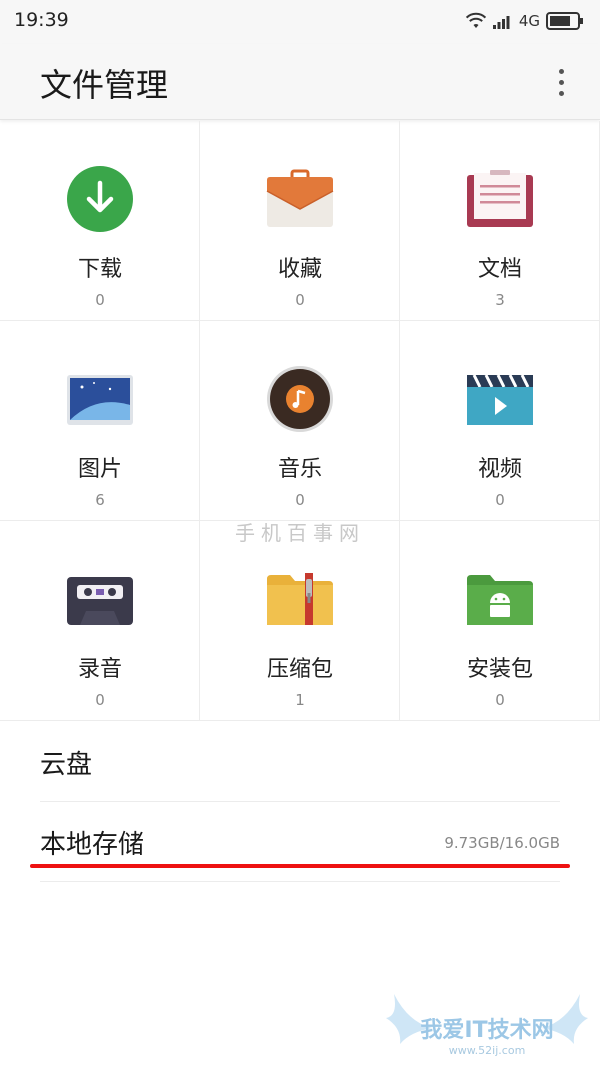 The image size is (600, 1067). What do you see at coordinates (502, 843) in the screenshot?
I see `storage-usage: 9.73GB/16.0GB` at bounding box center [502, 843].